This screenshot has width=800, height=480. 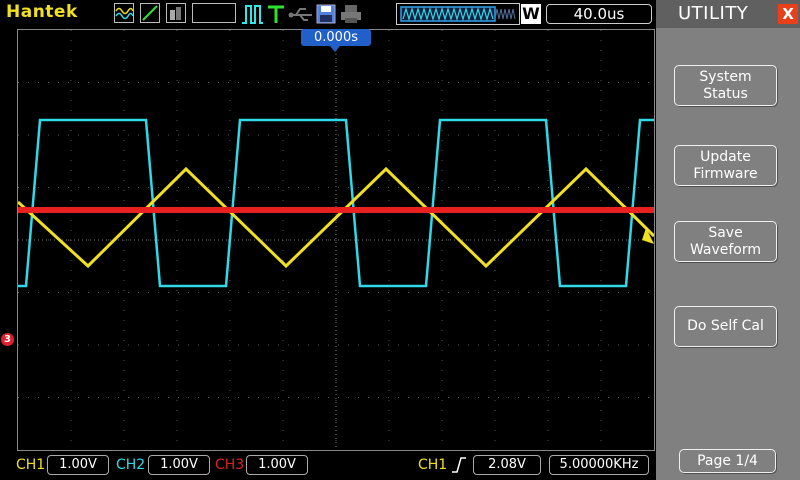 What do you see at coordinates (727, 461) in the screenshot?
I see `page-button: Page 1/4` at bounding box center [727, 461].